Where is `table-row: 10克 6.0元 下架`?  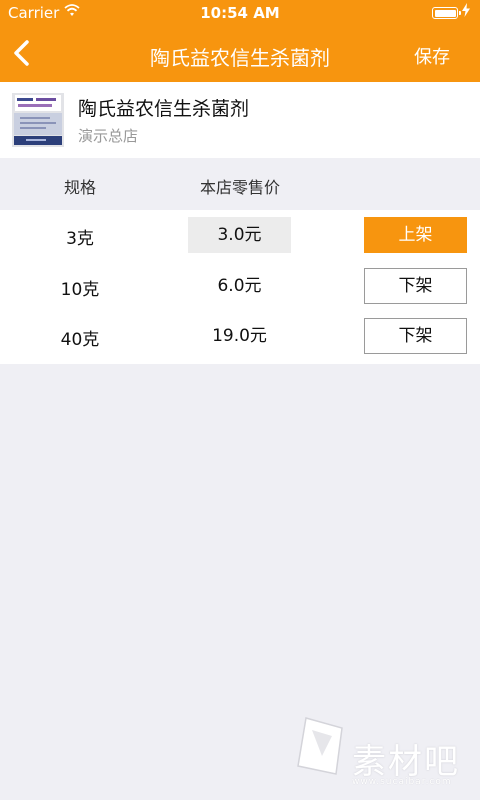
table-row: 10克 6.0元 下架 is located at coordinates (240, 286).